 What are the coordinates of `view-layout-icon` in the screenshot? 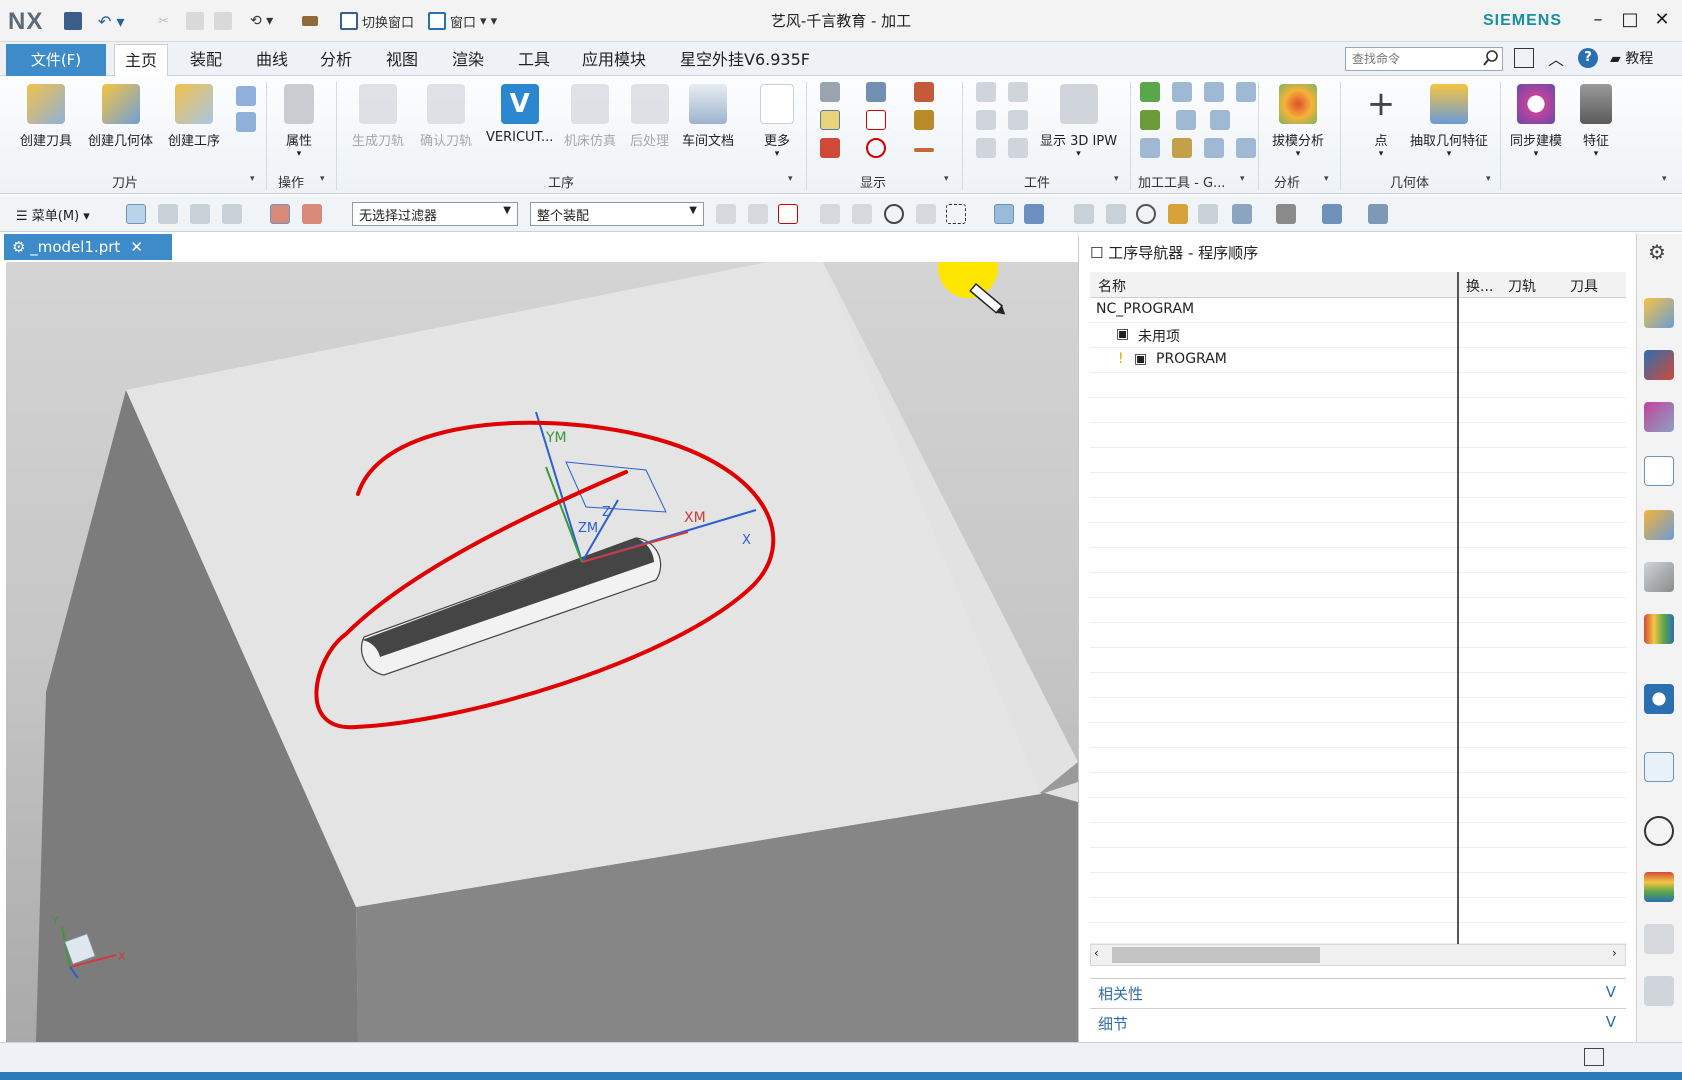 It's located at (1242, 214).